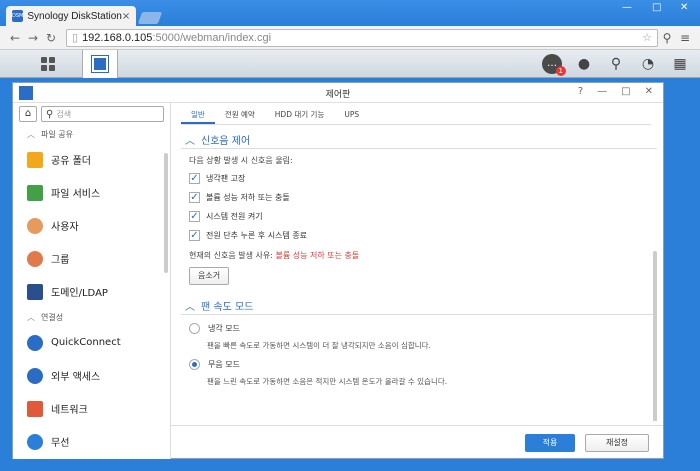 The width and height of the screenshot is (700, 471). I want to click on address-bar: ▯ 192.168.0.105:5000/webman/index.cgi ☆, so click(362, 37).